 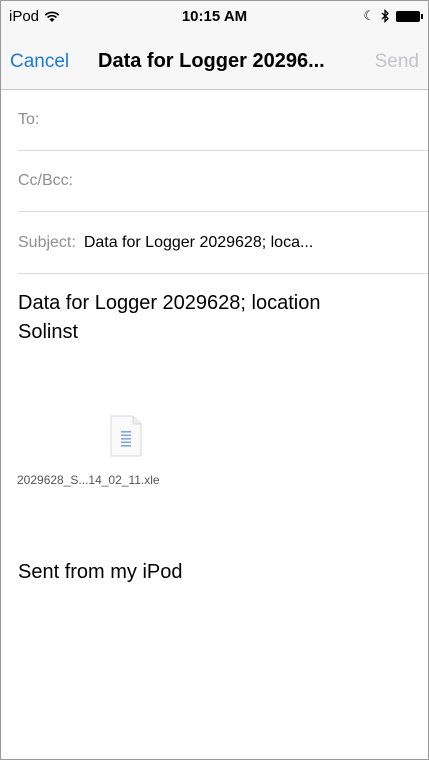 What do you see at coordinates (409, 16) in the screenshot?
I see `battery-icon` at bounding box center [409, 16].